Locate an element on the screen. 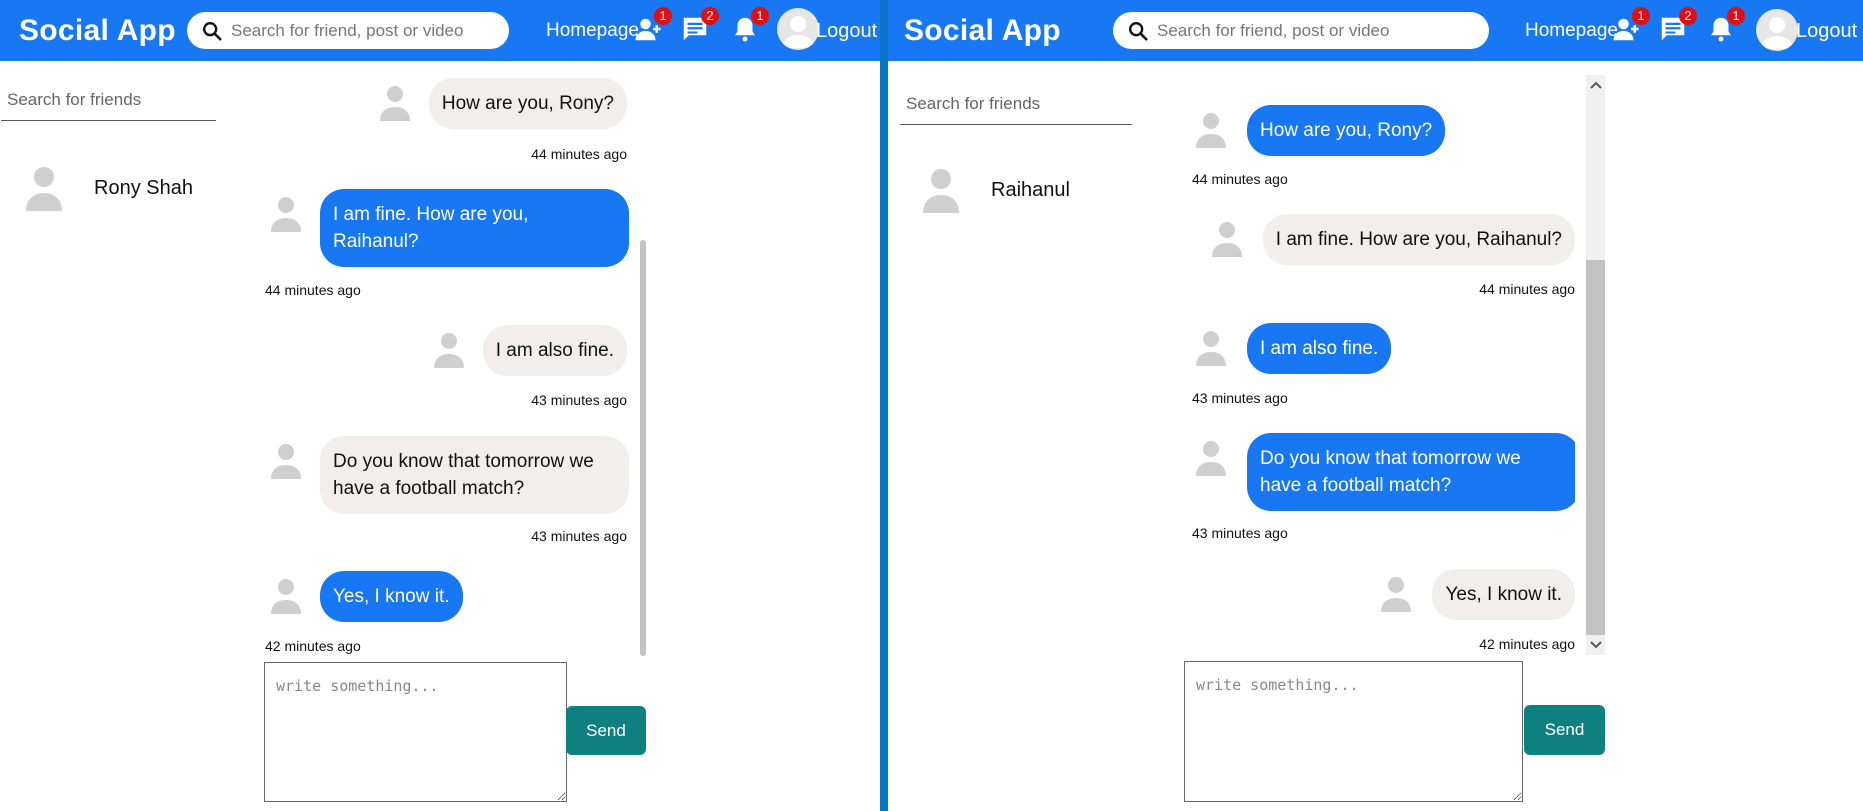 This screenshot has width=1863, height=811. chat-scrollbar-thumb is located at coordinates (1595, 447).